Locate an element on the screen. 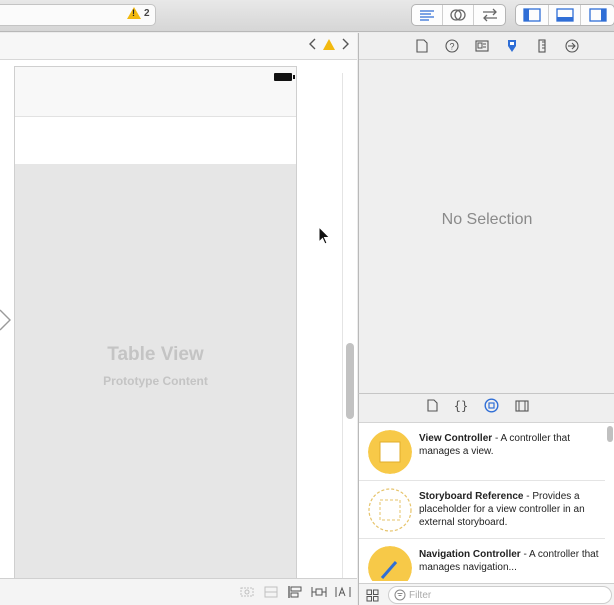 This screenshot has height=605, width=614. assistant-editor-icon is located at coordinates (458, 15).